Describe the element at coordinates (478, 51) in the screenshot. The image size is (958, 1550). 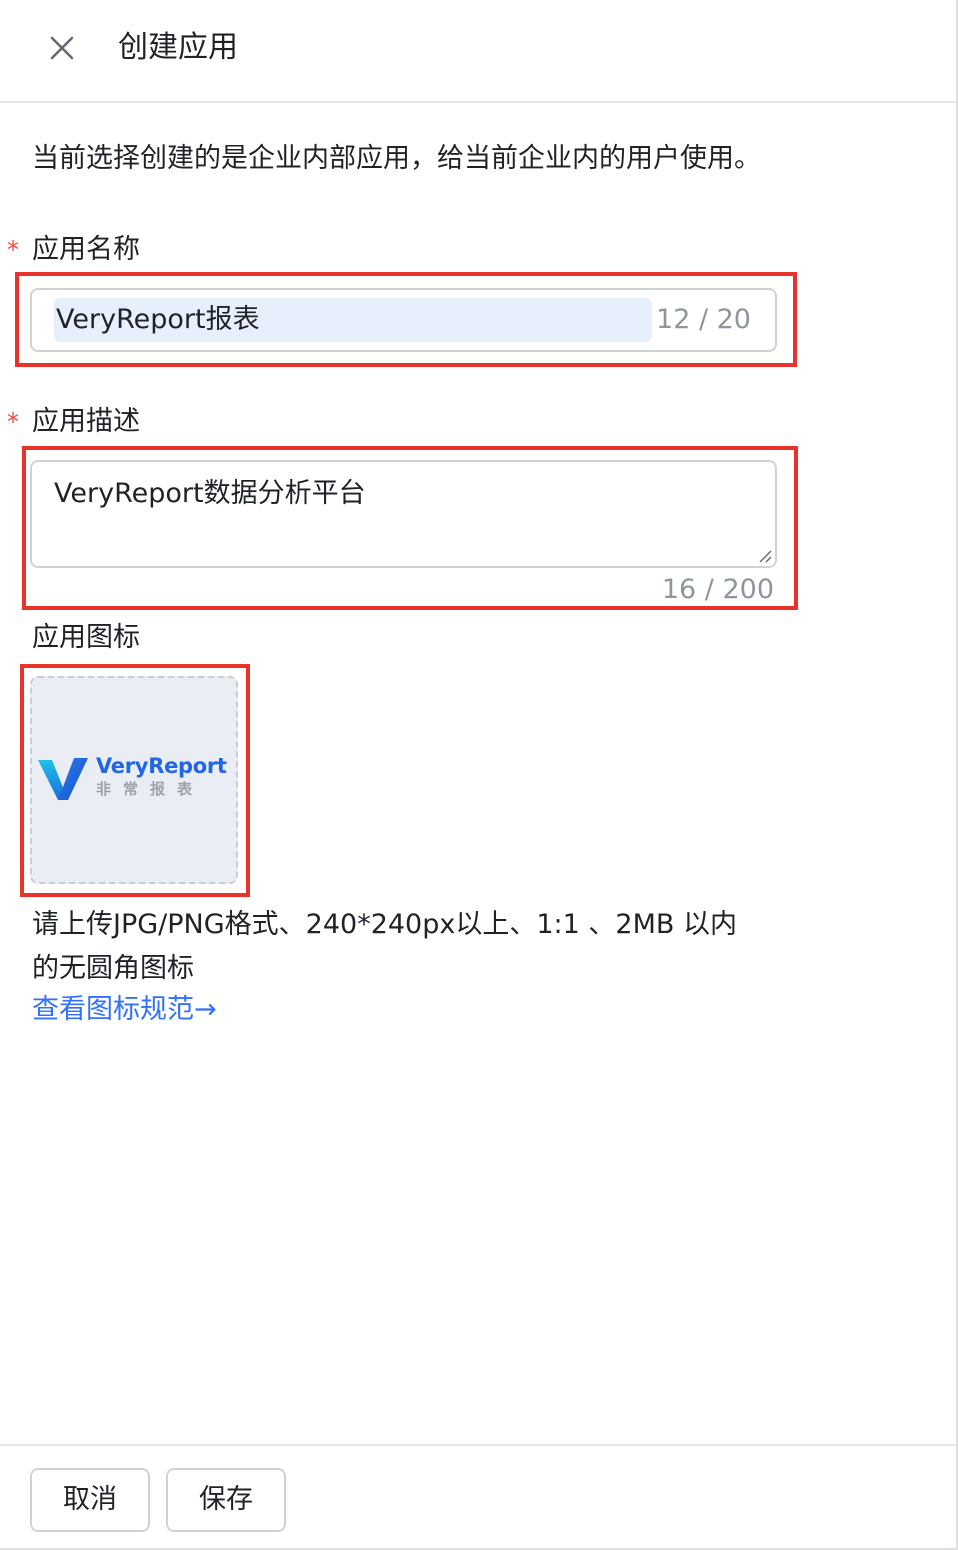
I see `panel-header: 创建应用` at that location.